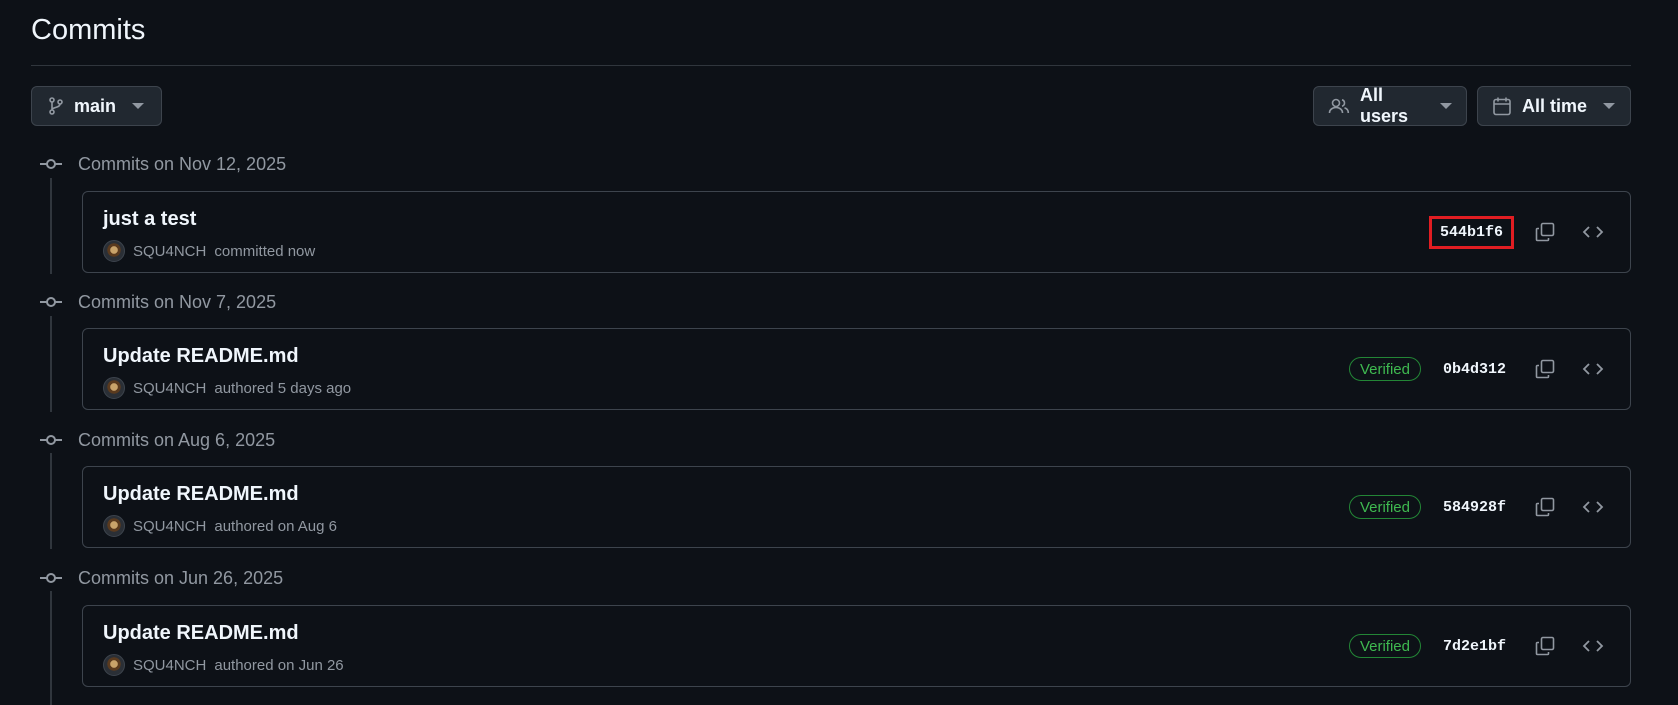  I want to click on commit-sha-link: 0b4d312, so click(1474, 369).